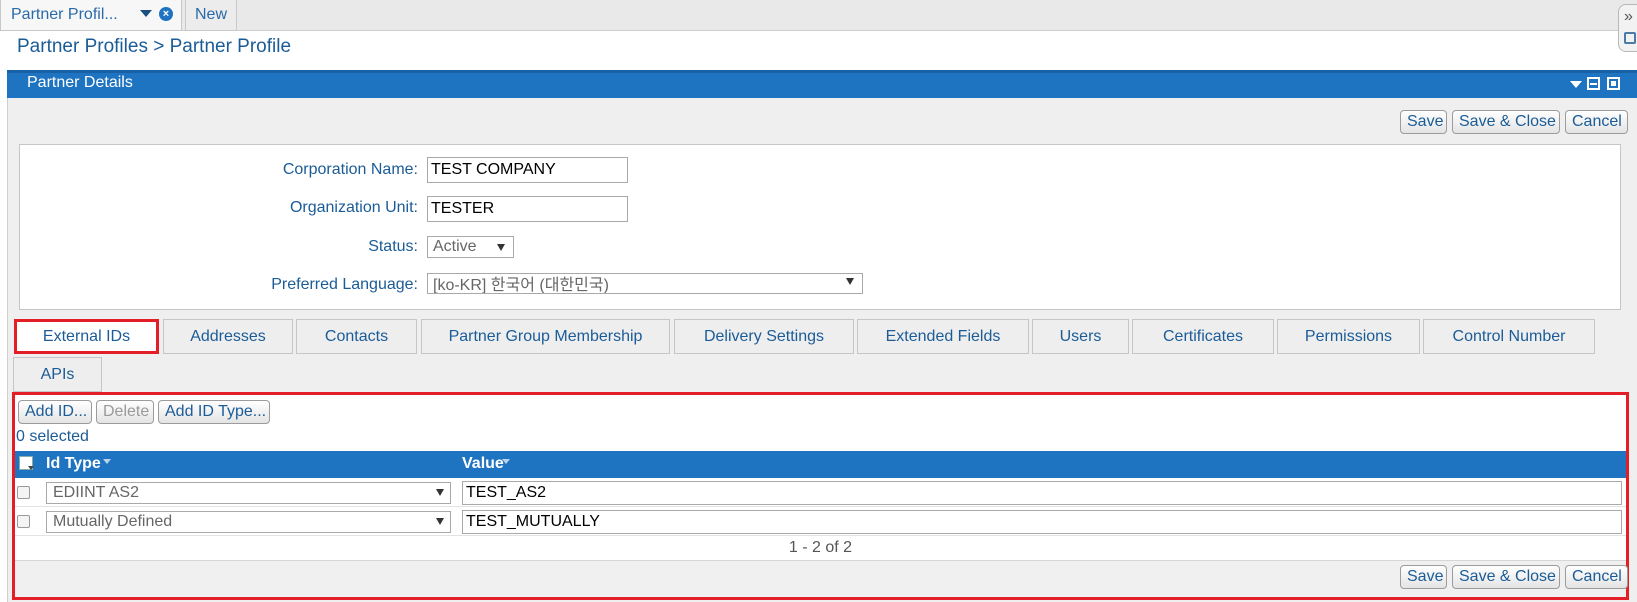 Image resolution: width=1637 pixels, height=602 pixels. I want to click on tab-label: Control Number, so click(1509, 336).